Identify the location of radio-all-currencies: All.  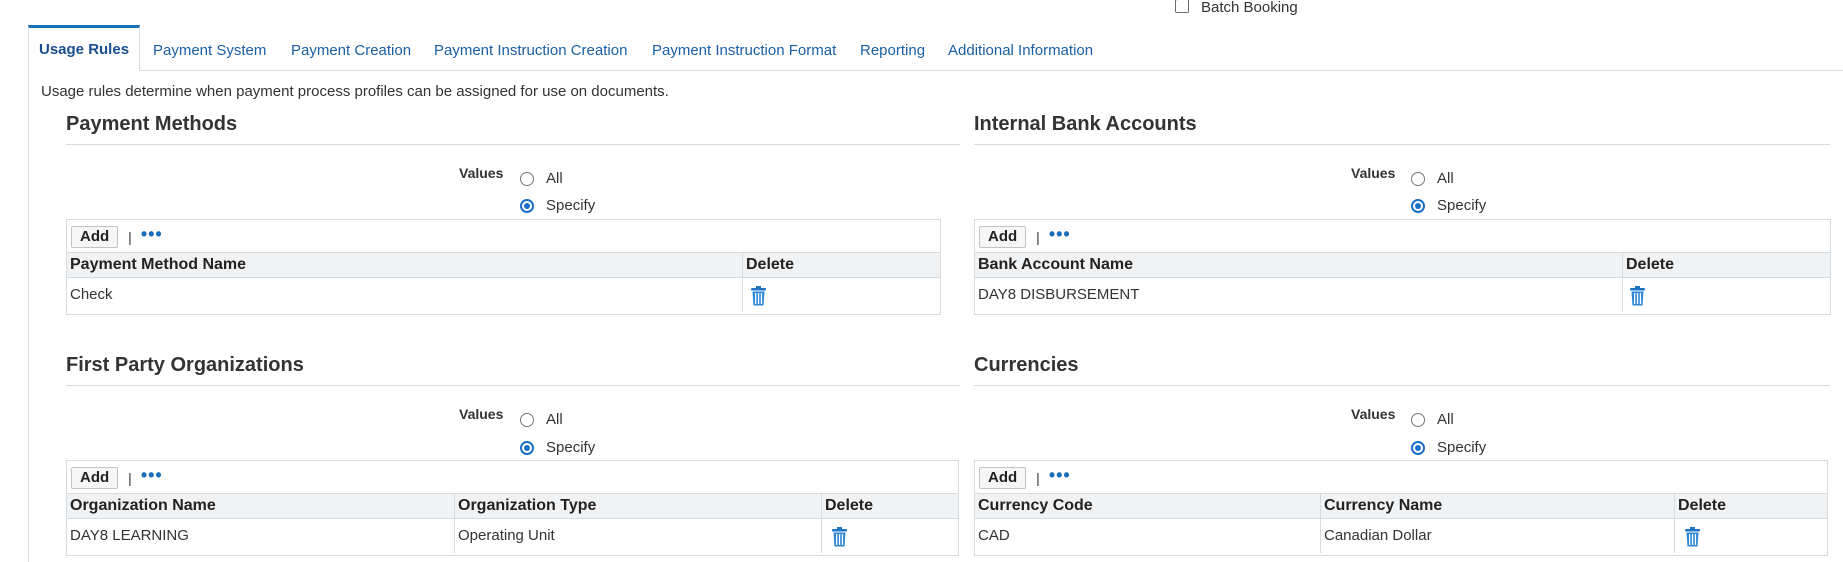
(1432, 419).